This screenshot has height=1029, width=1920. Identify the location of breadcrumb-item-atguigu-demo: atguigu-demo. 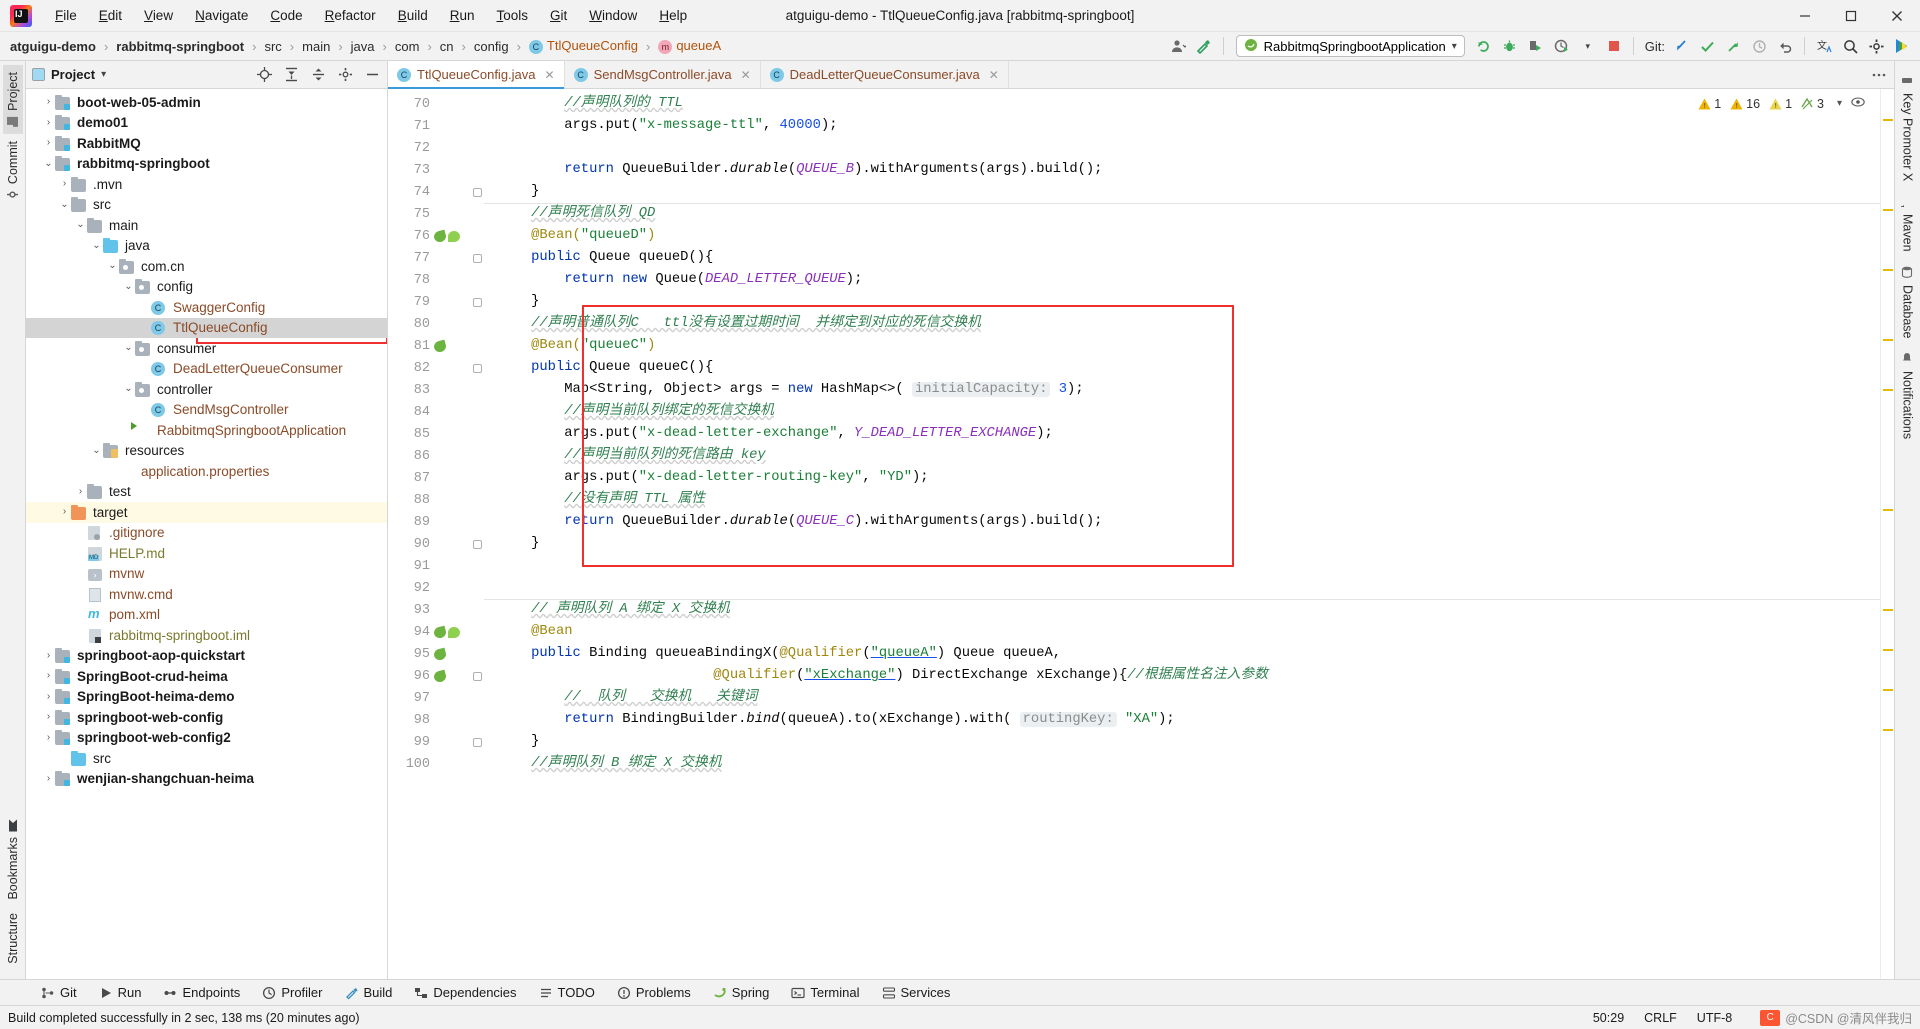
(53, 46).